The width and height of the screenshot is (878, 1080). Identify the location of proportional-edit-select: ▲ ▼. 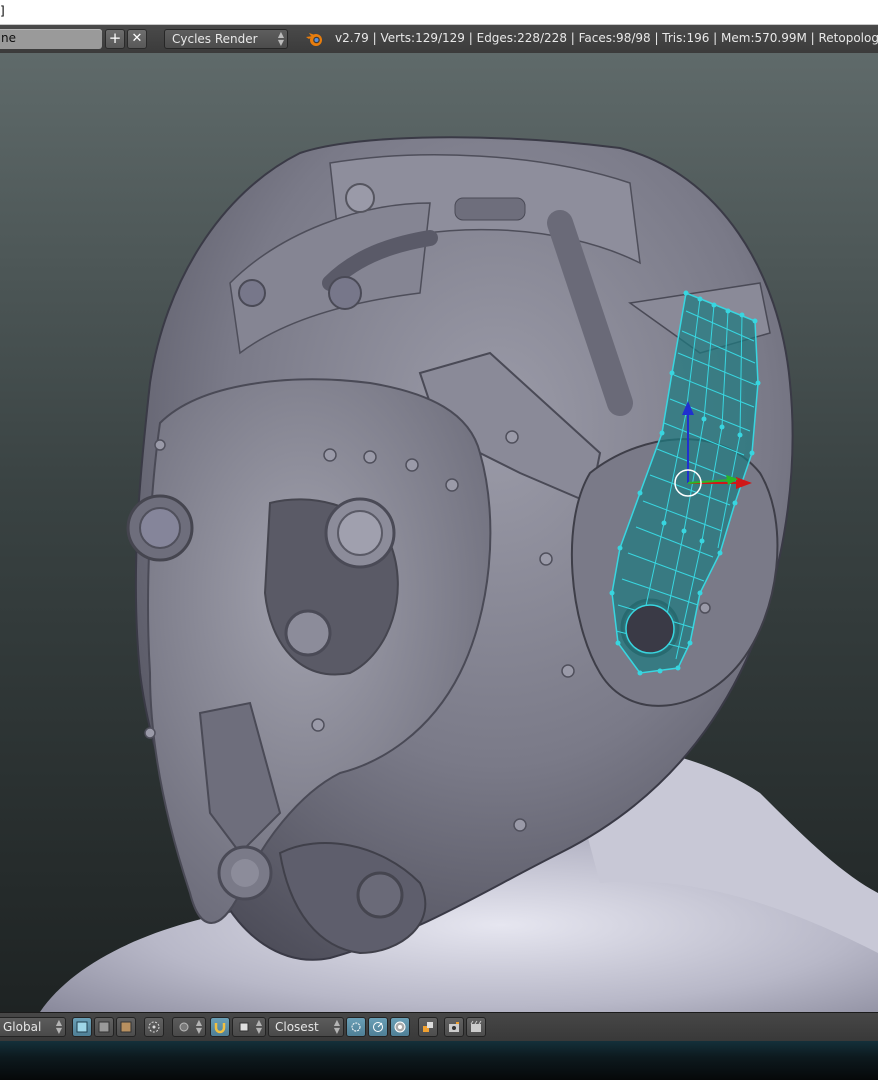
(189, 1027).